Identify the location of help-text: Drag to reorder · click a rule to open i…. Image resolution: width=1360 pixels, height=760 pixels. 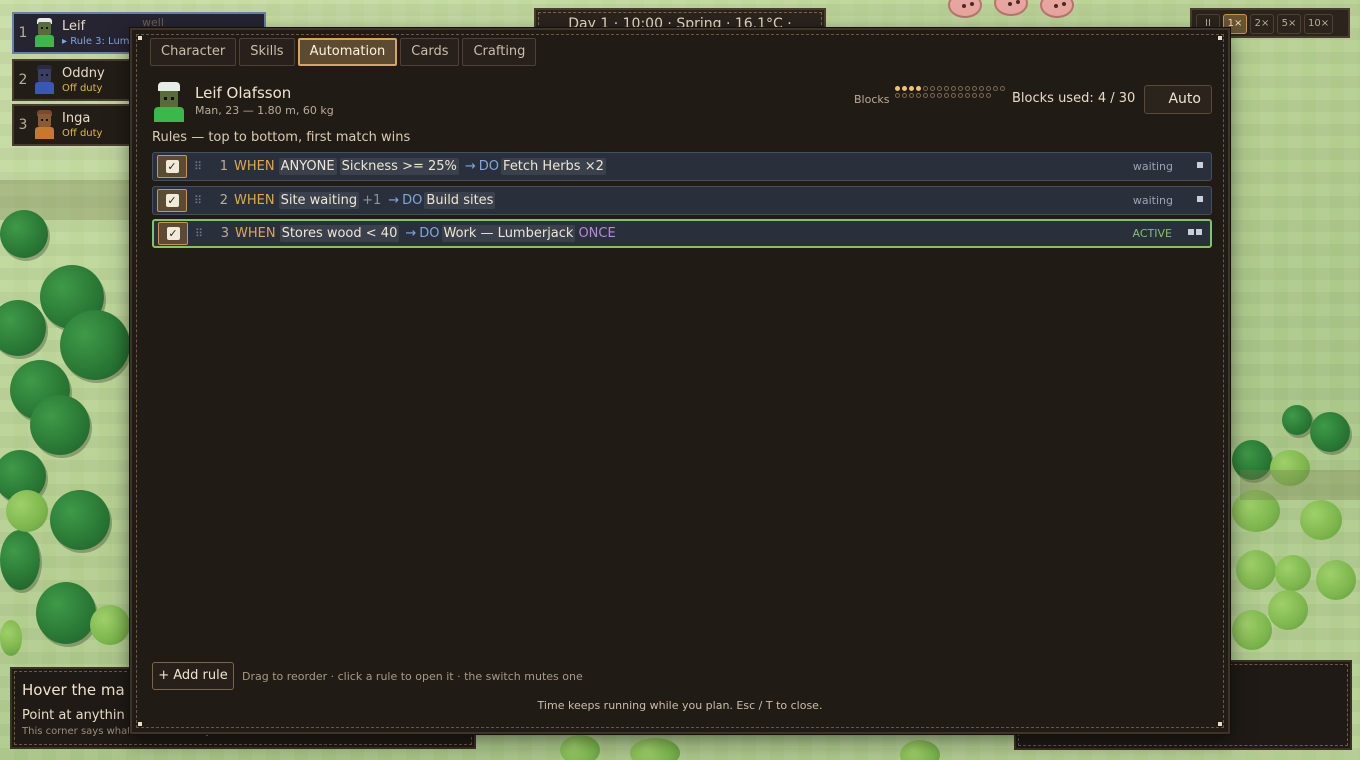
(412, 676).